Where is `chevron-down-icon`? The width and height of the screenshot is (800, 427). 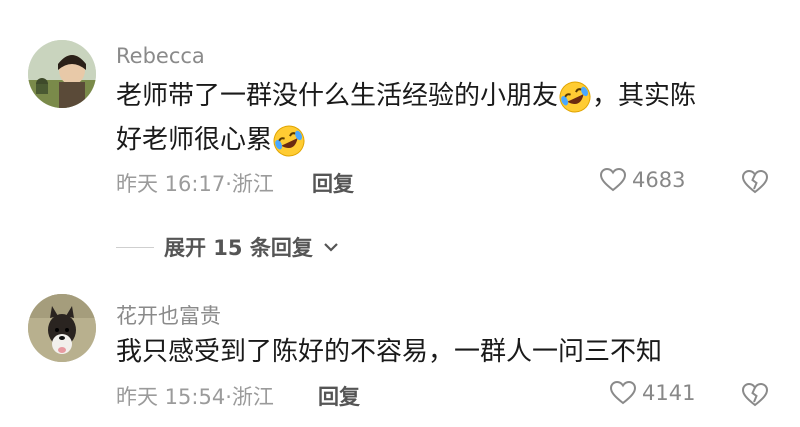
chevron-down-icon is located at coordinates (331, 247).